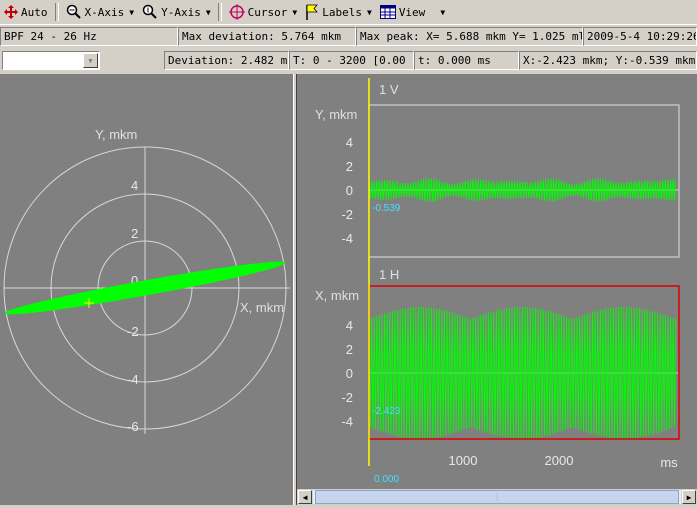  Describe the element at coordinates (349, 142) in the screenshot. I see `top-tick-4: 4` at that location.